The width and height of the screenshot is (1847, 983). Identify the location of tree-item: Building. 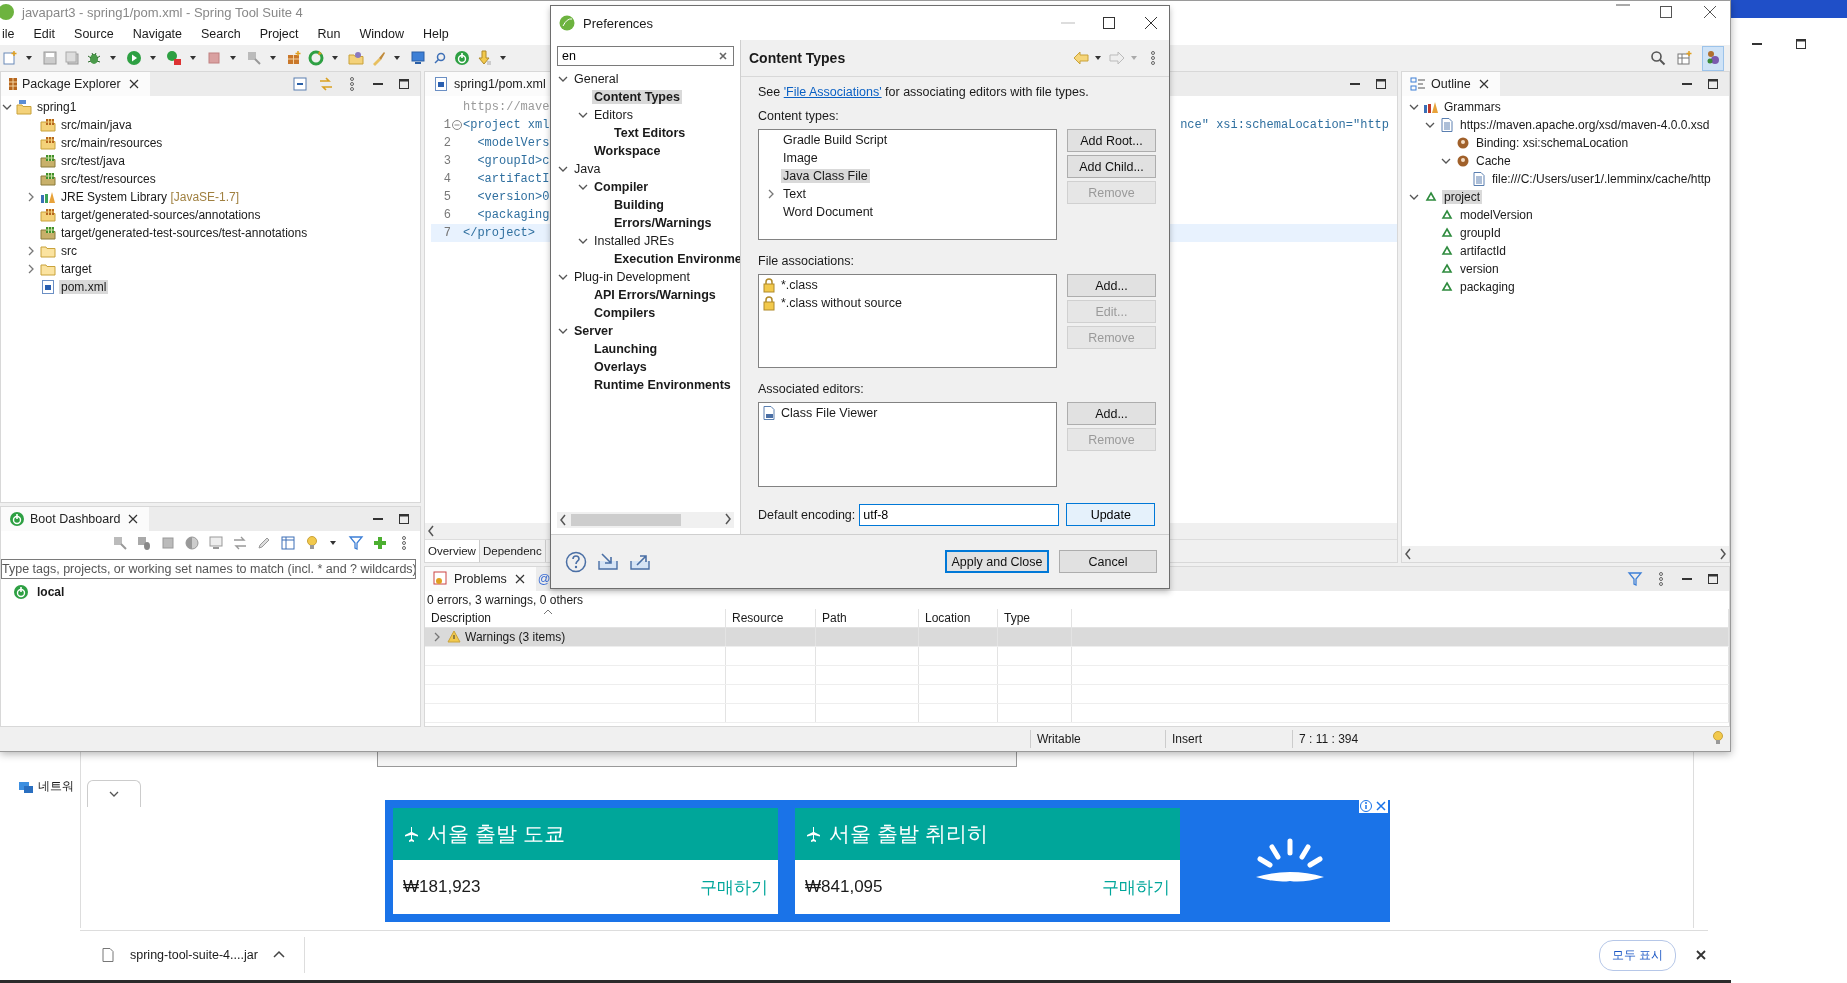
(639, 205).